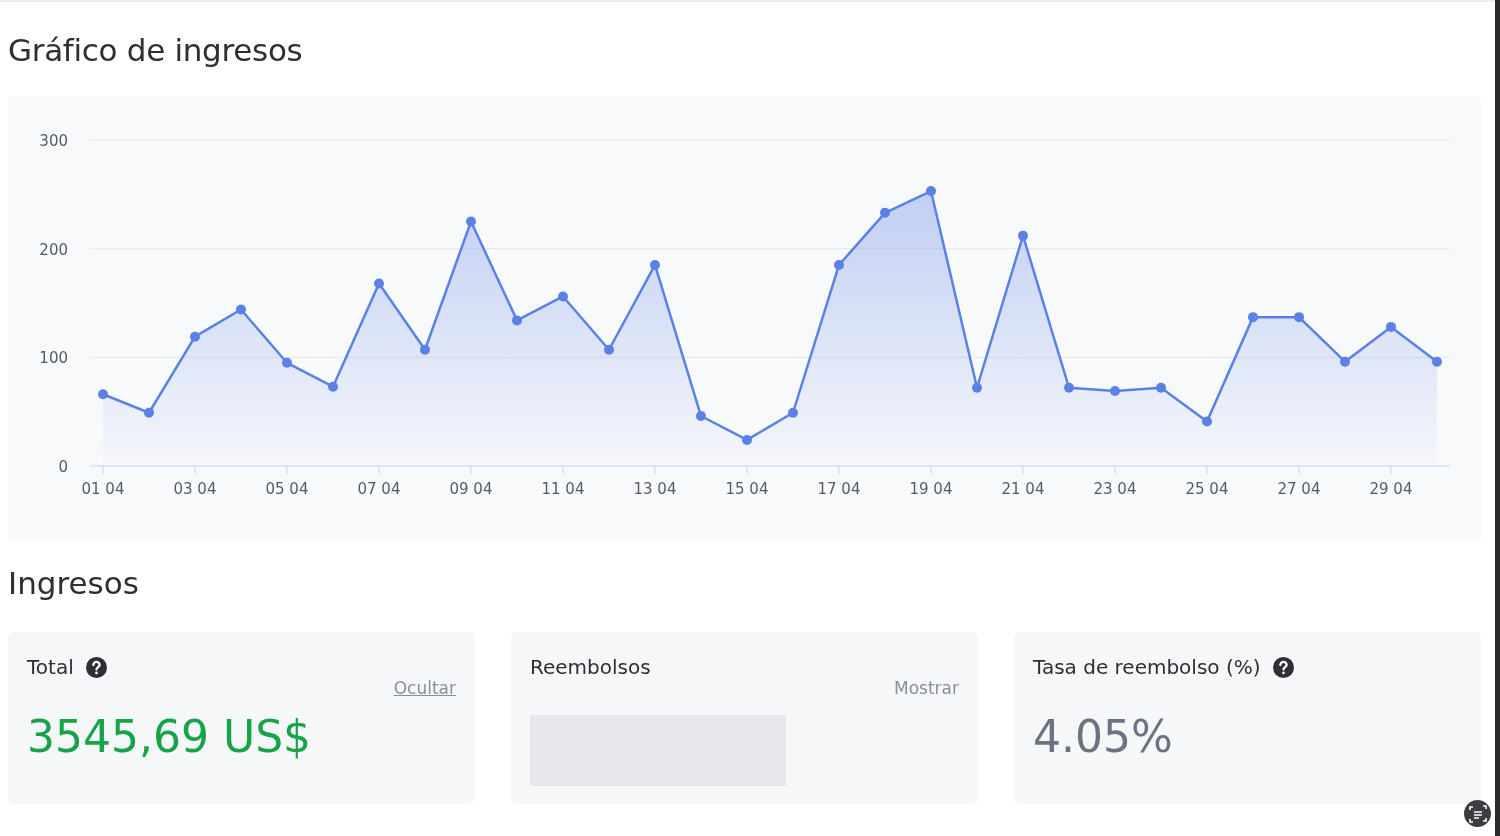  Describe the element at coordinates (1391, 489) in the screenshot. I see `x-tick-label: 29 04` at that location.